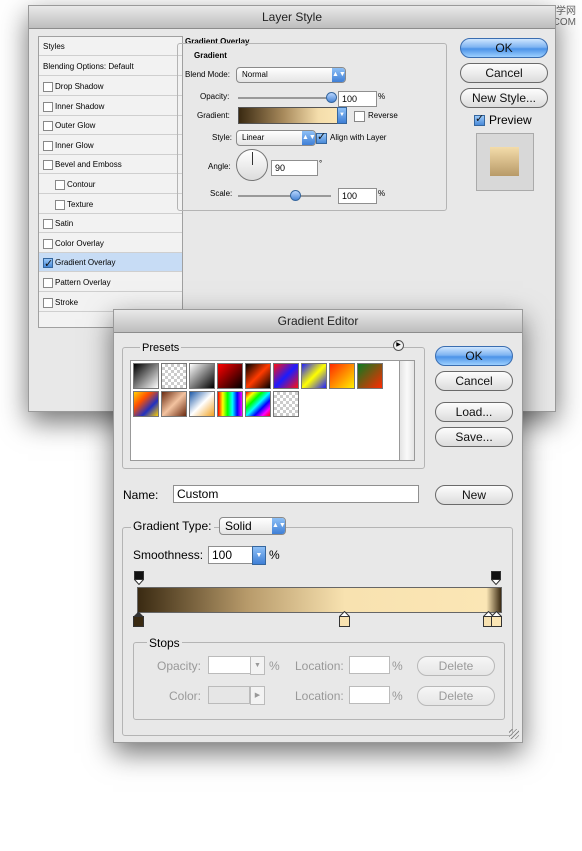 Image resolution: width=582 pixels, height=851 pixels. I want to click on color-delete-button: Delete, so click(456, 696).